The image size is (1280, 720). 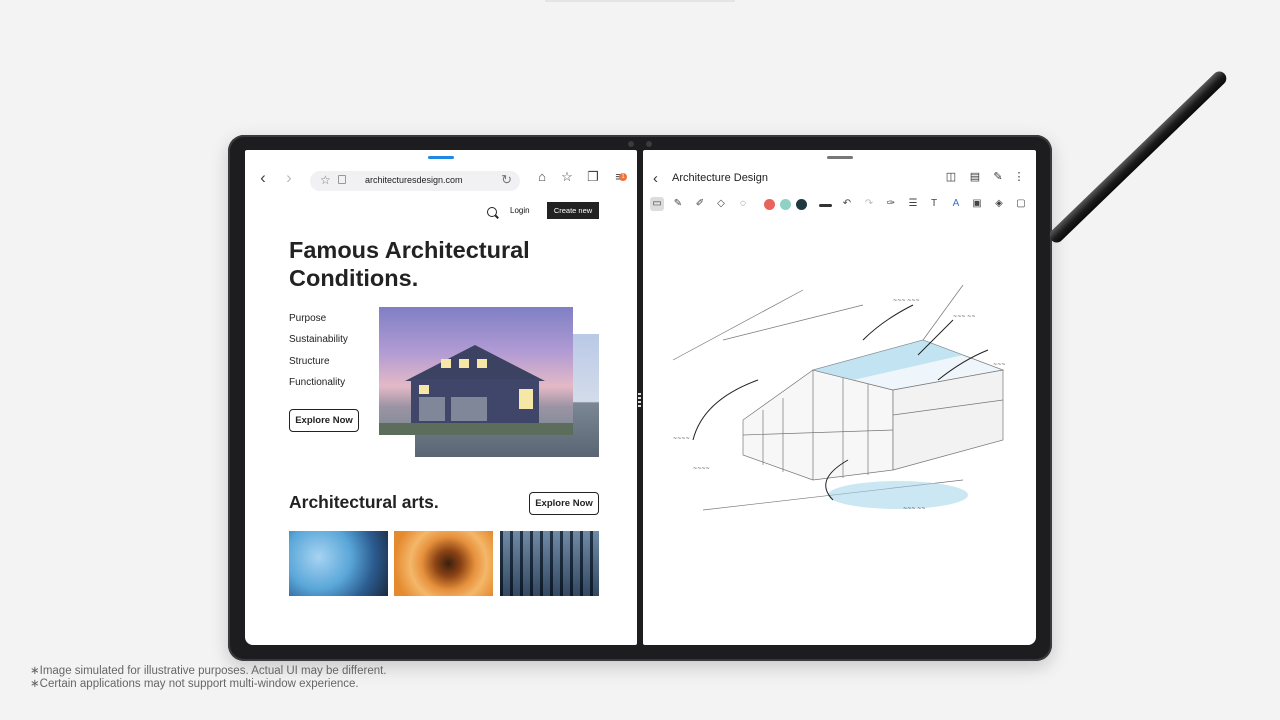 I want to click on pages-icon: ▤, so click(x=975, y=176).